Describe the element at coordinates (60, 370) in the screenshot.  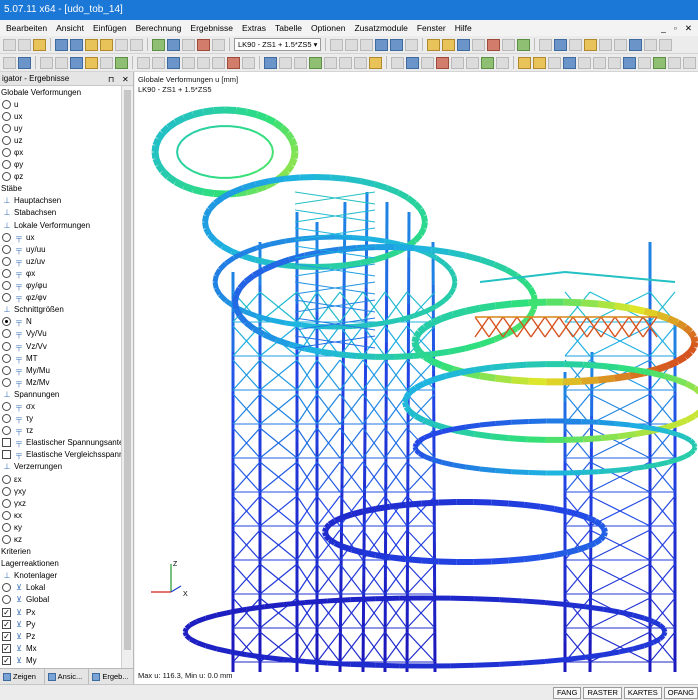
I see `tree-item: ╤ My/Mu` at that location.